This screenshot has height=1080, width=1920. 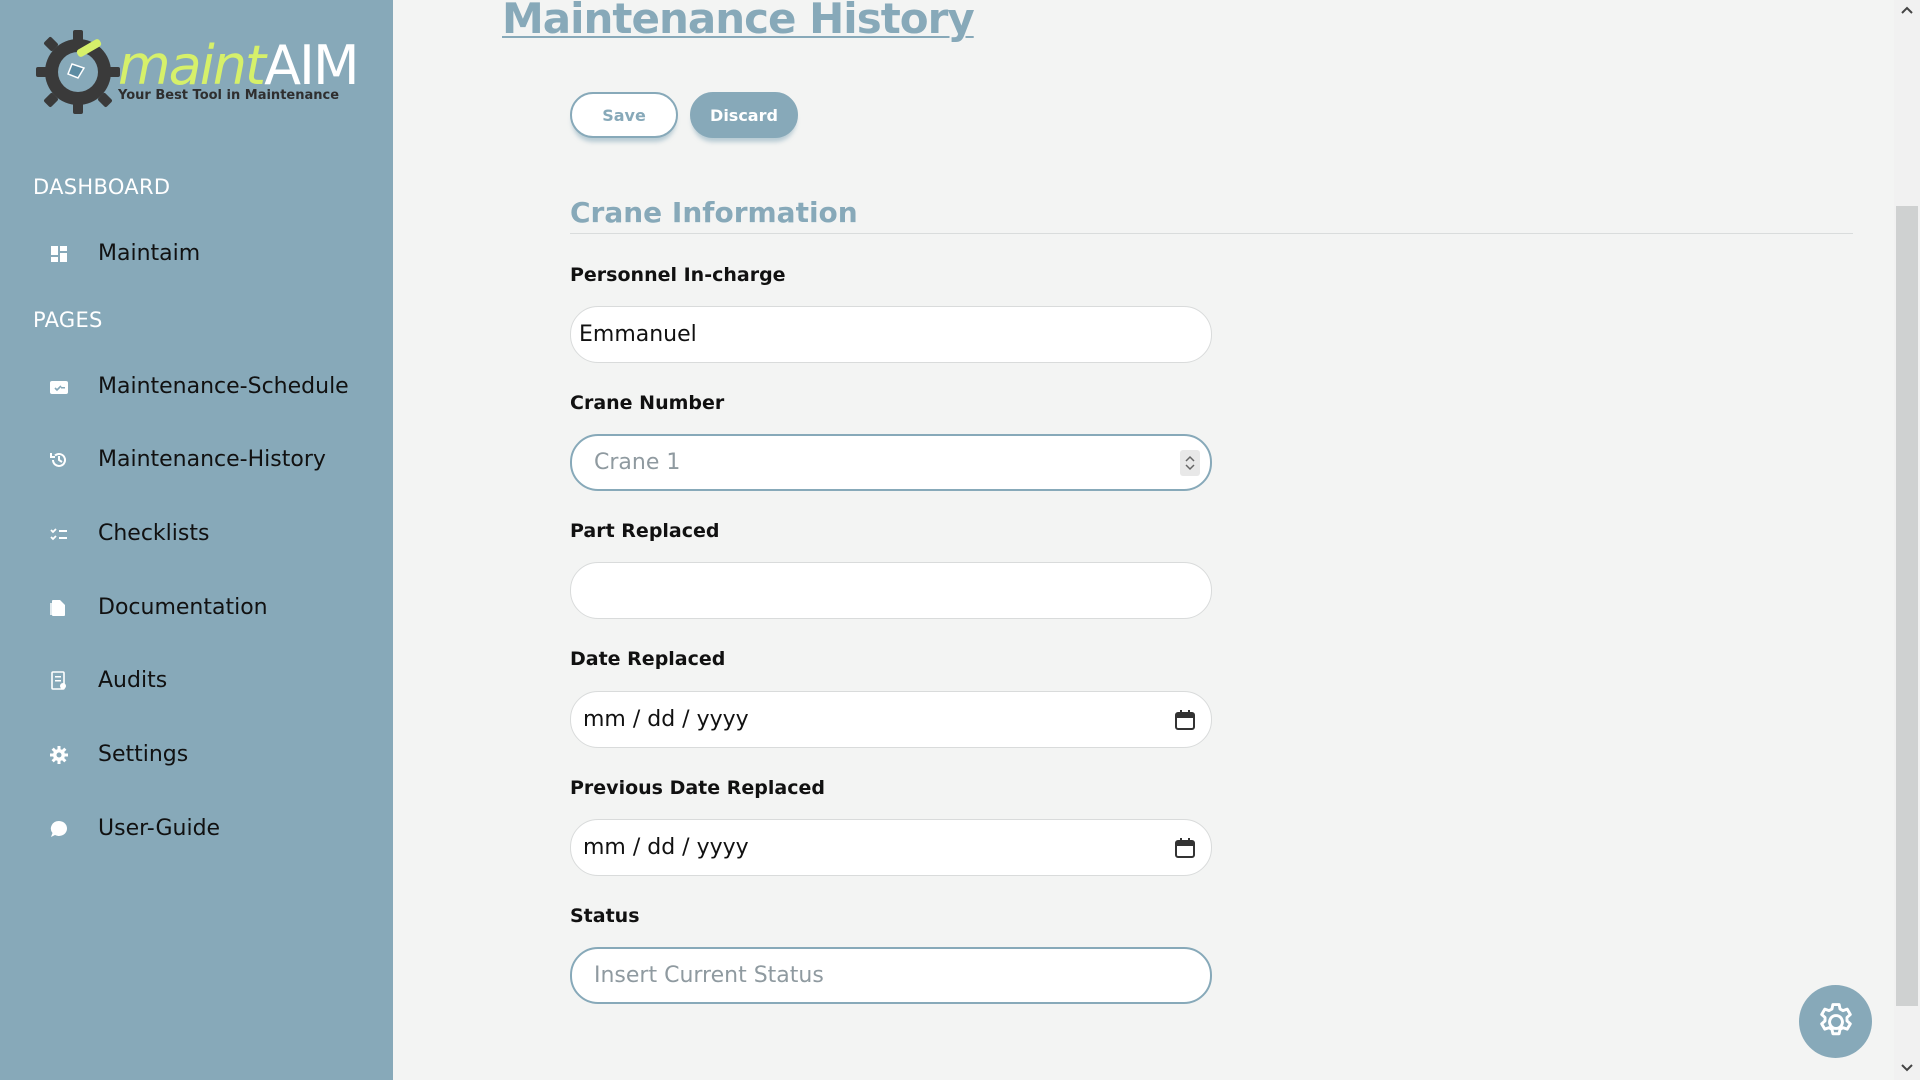 What do you see at coordinates (891, 975) in the screenshot?
I see `status-input: Insert Current Status` at bounding box center [891, 975].